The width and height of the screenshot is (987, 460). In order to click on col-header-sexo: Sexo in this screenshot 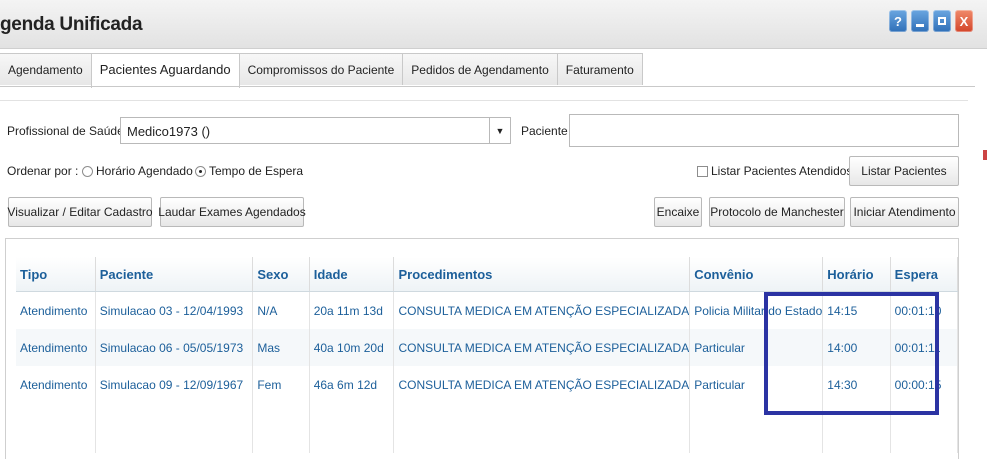, I will do `click(281, 274)`.